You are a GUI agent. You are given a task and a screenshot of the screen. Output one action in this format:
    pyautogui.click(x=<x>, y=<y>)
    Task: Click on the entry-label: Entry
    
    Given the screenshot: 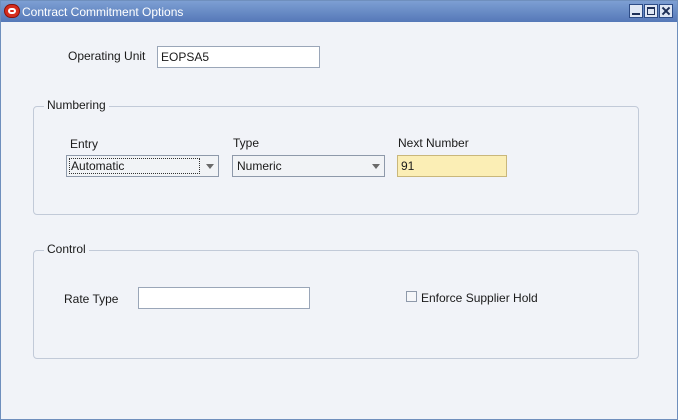 What is the action you would take?
    pyautogui.click(x=84, y=144)
    